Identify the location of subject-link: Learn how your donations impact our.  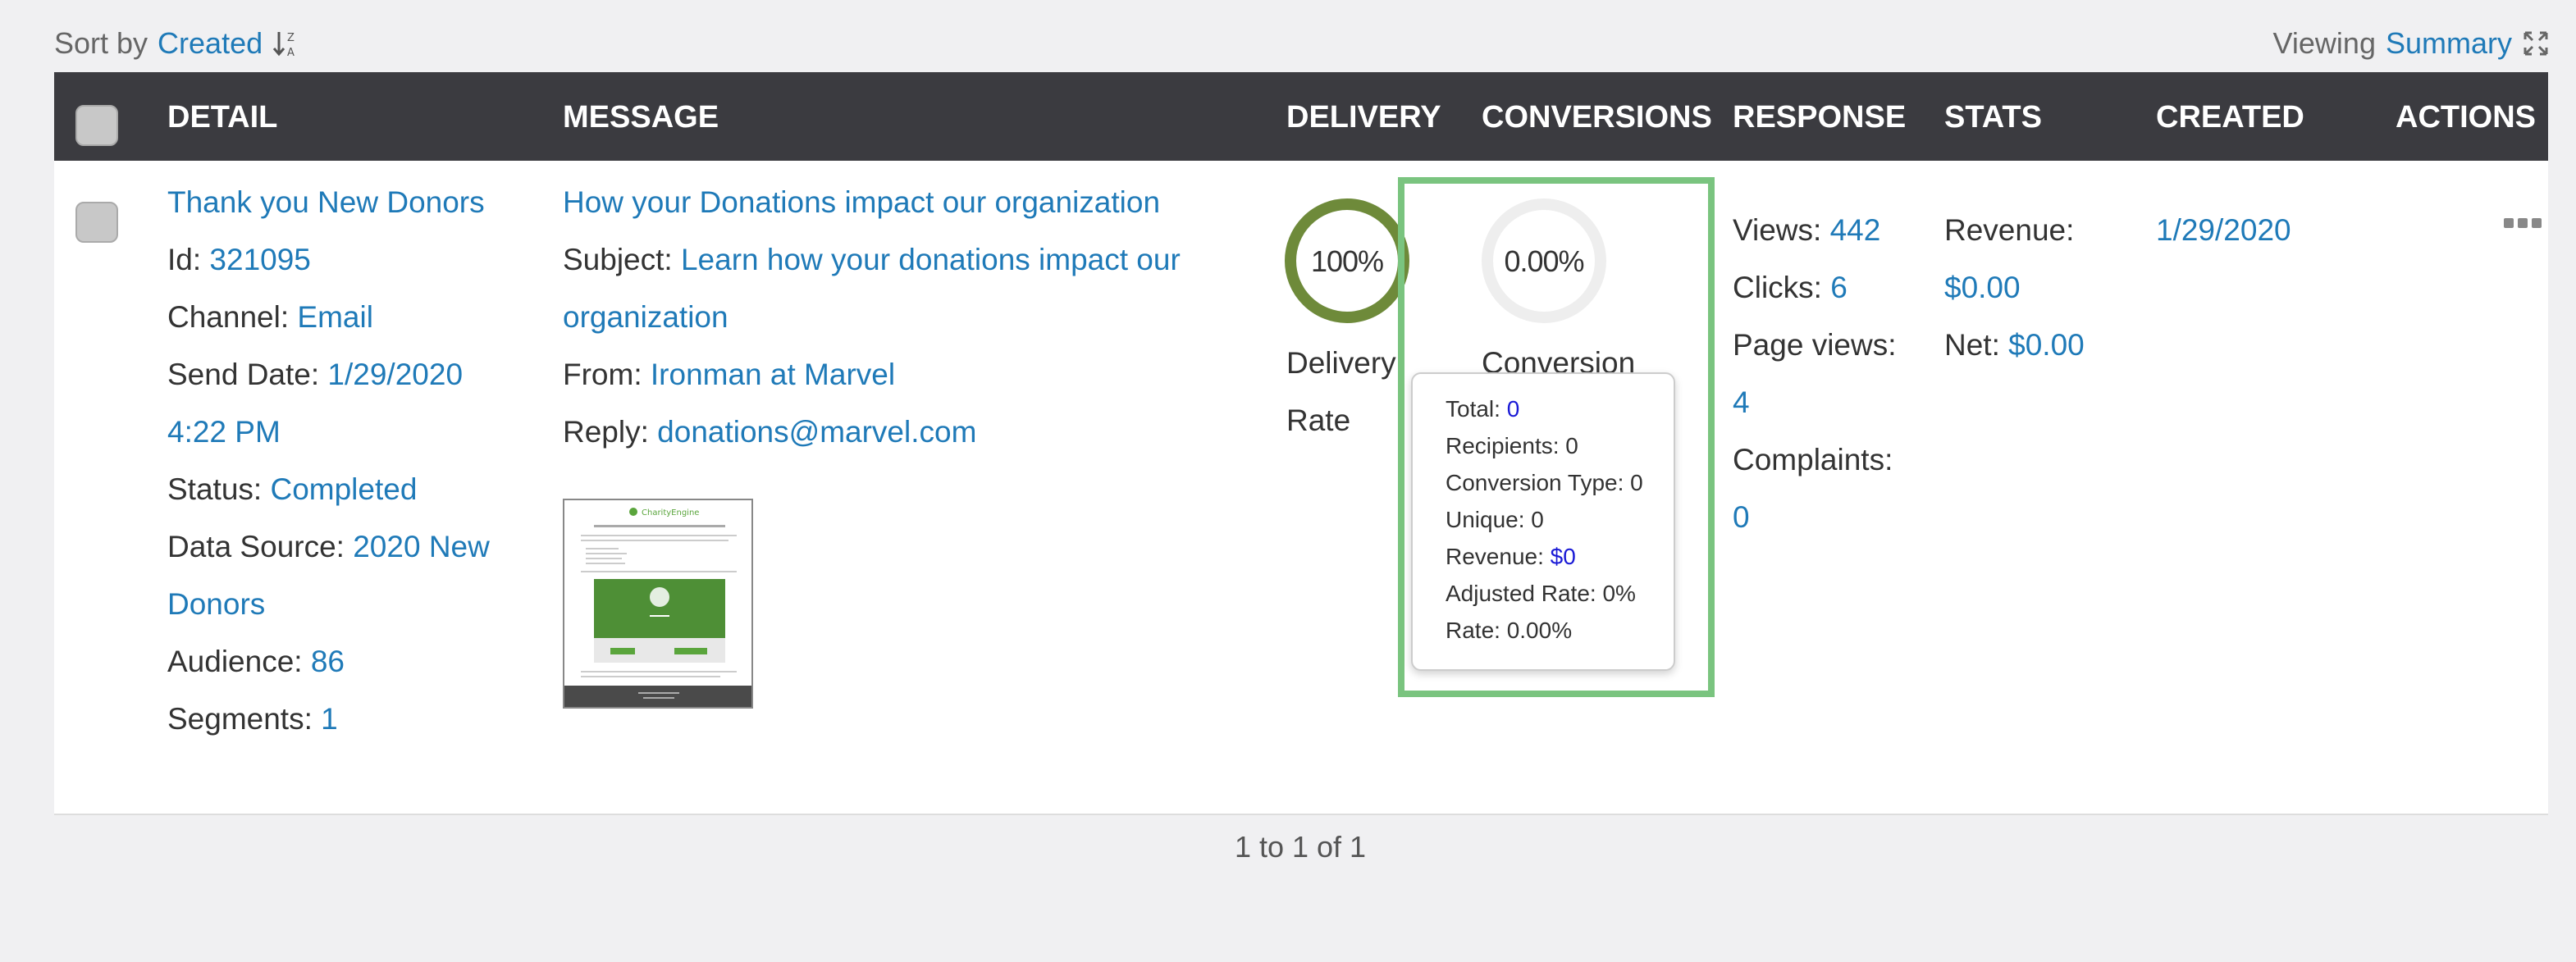
(931, 259).